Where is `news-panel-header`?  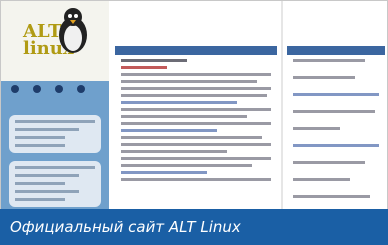
news-panel-header is located at coordinates (196, 50).